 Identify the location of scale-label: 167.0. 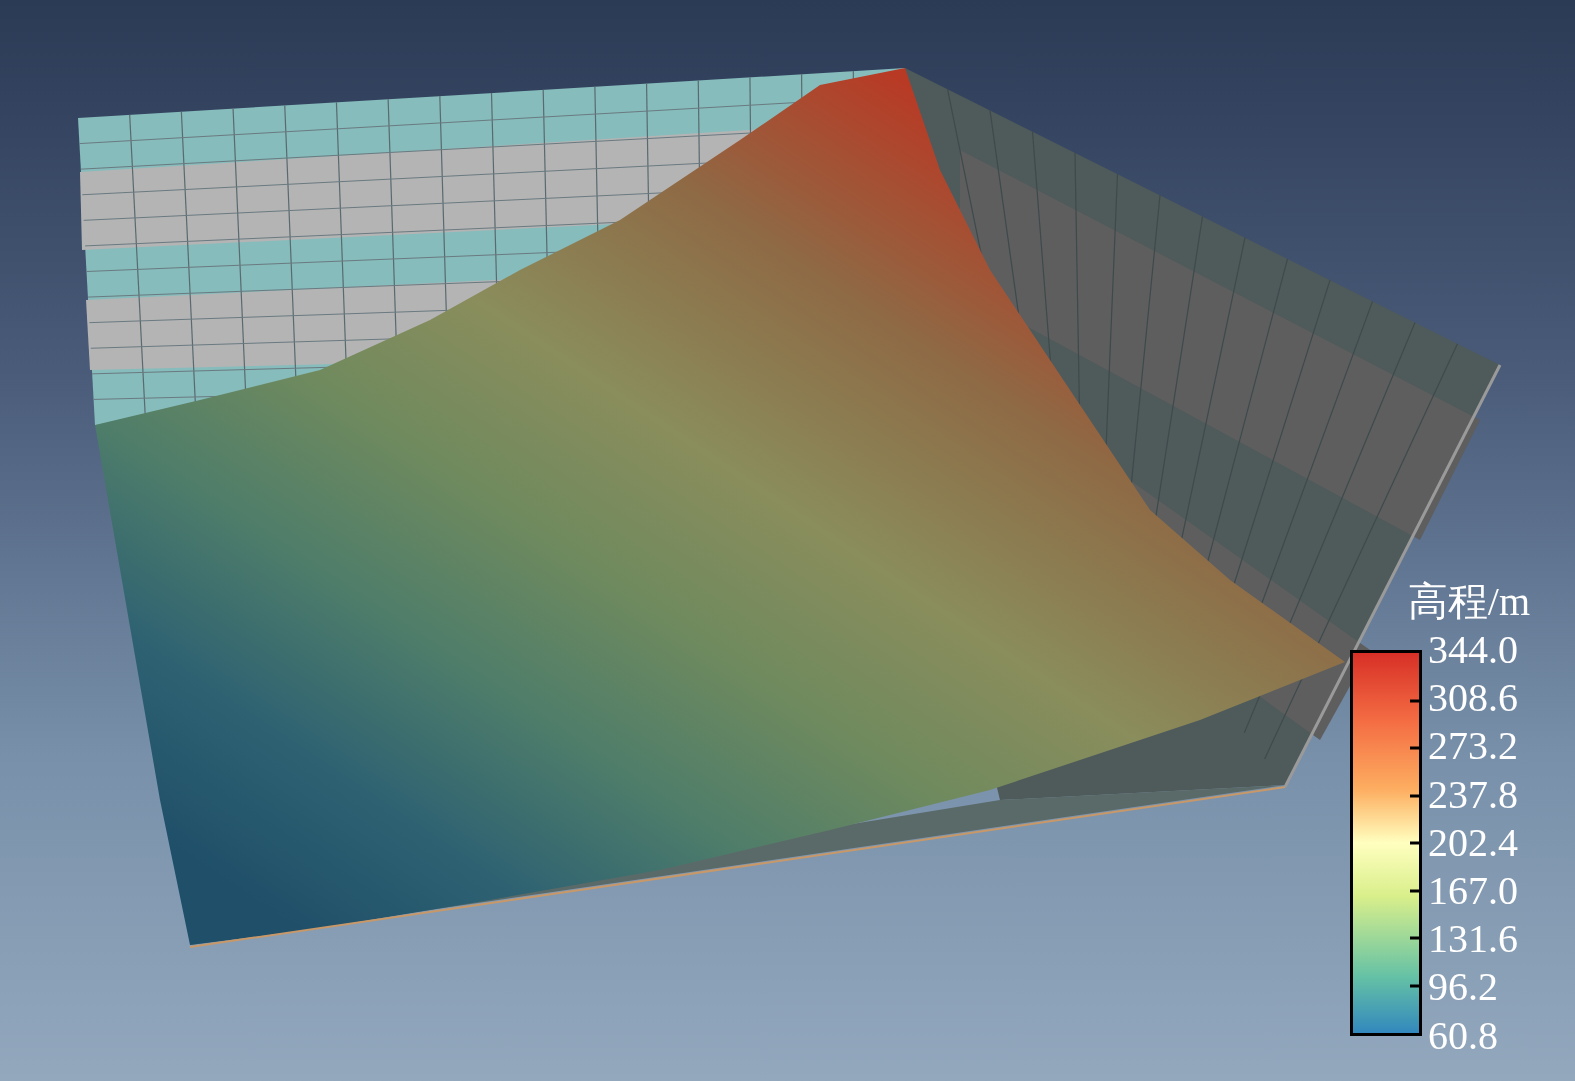
(1473, 890).